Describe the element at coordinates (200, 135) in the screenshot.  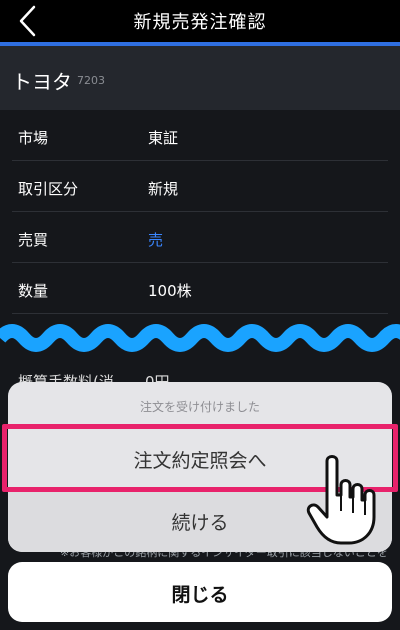
I see `detail-row-market: 市場 東証` at that location.